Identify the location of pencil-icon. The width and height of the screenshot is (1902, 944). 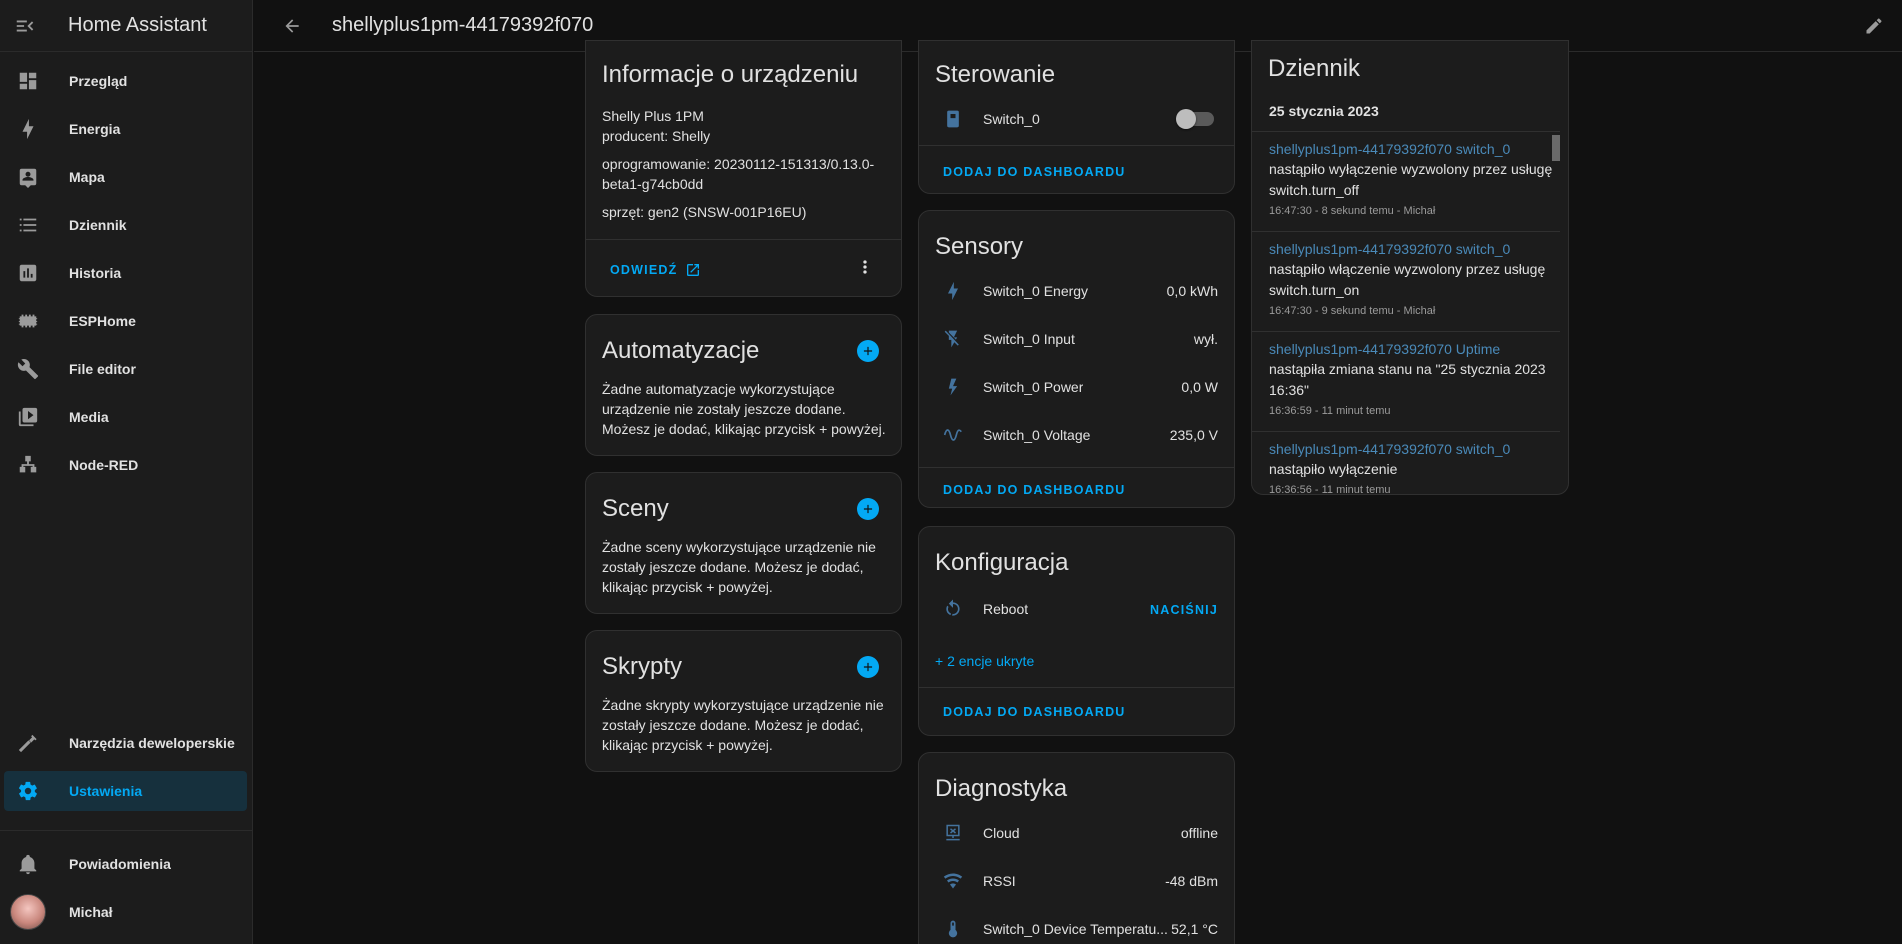
(1874, 26).